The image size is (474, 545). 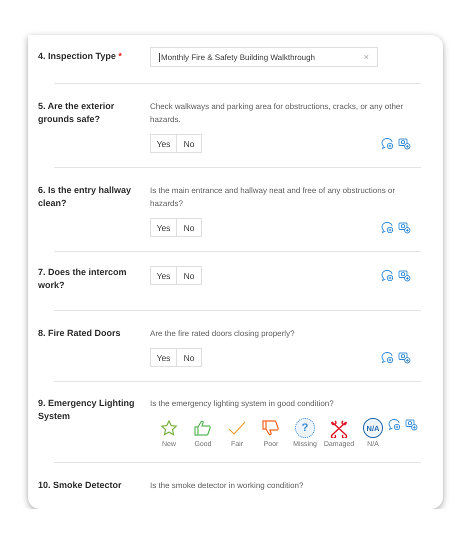 What do you see at coordinates (85, 196) in the screenshot?
I see `question-label: 6. Is the entry hallway clean?` at bounding box center [85, 196].